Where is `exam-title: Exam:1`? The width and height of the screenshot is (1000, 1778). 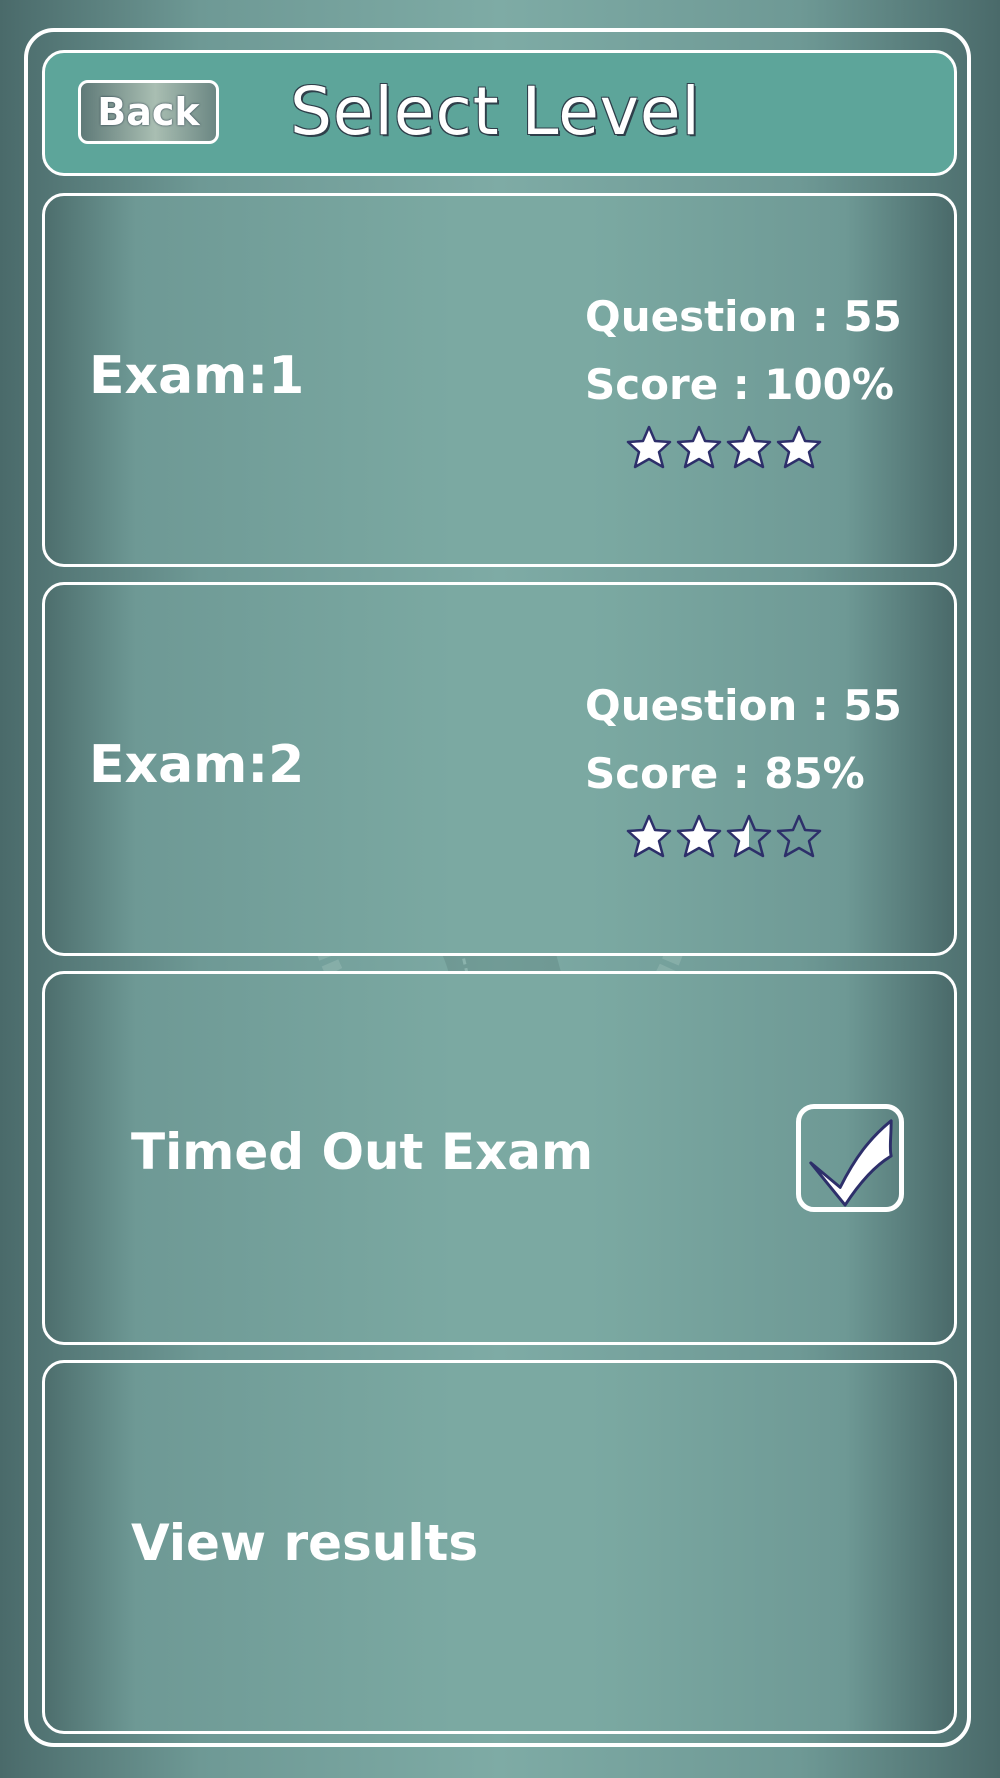 exam-title: Exam:1 is located at coordinates (197, 376).